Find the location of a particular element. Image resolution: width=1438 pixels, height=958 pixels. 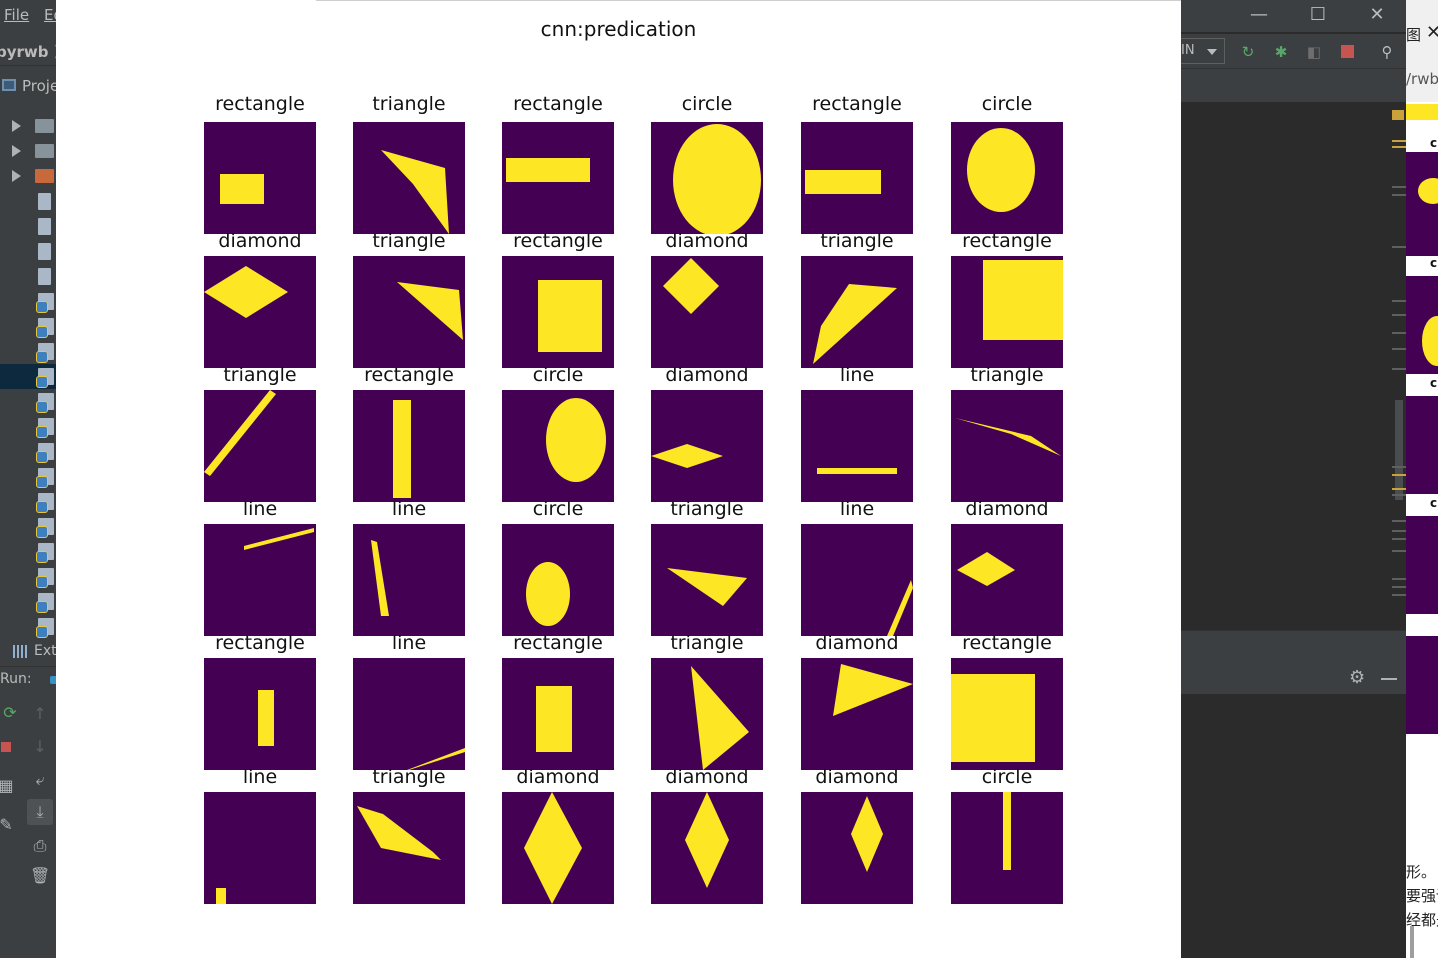

hide-icon is located at coordinates (1389, 679).